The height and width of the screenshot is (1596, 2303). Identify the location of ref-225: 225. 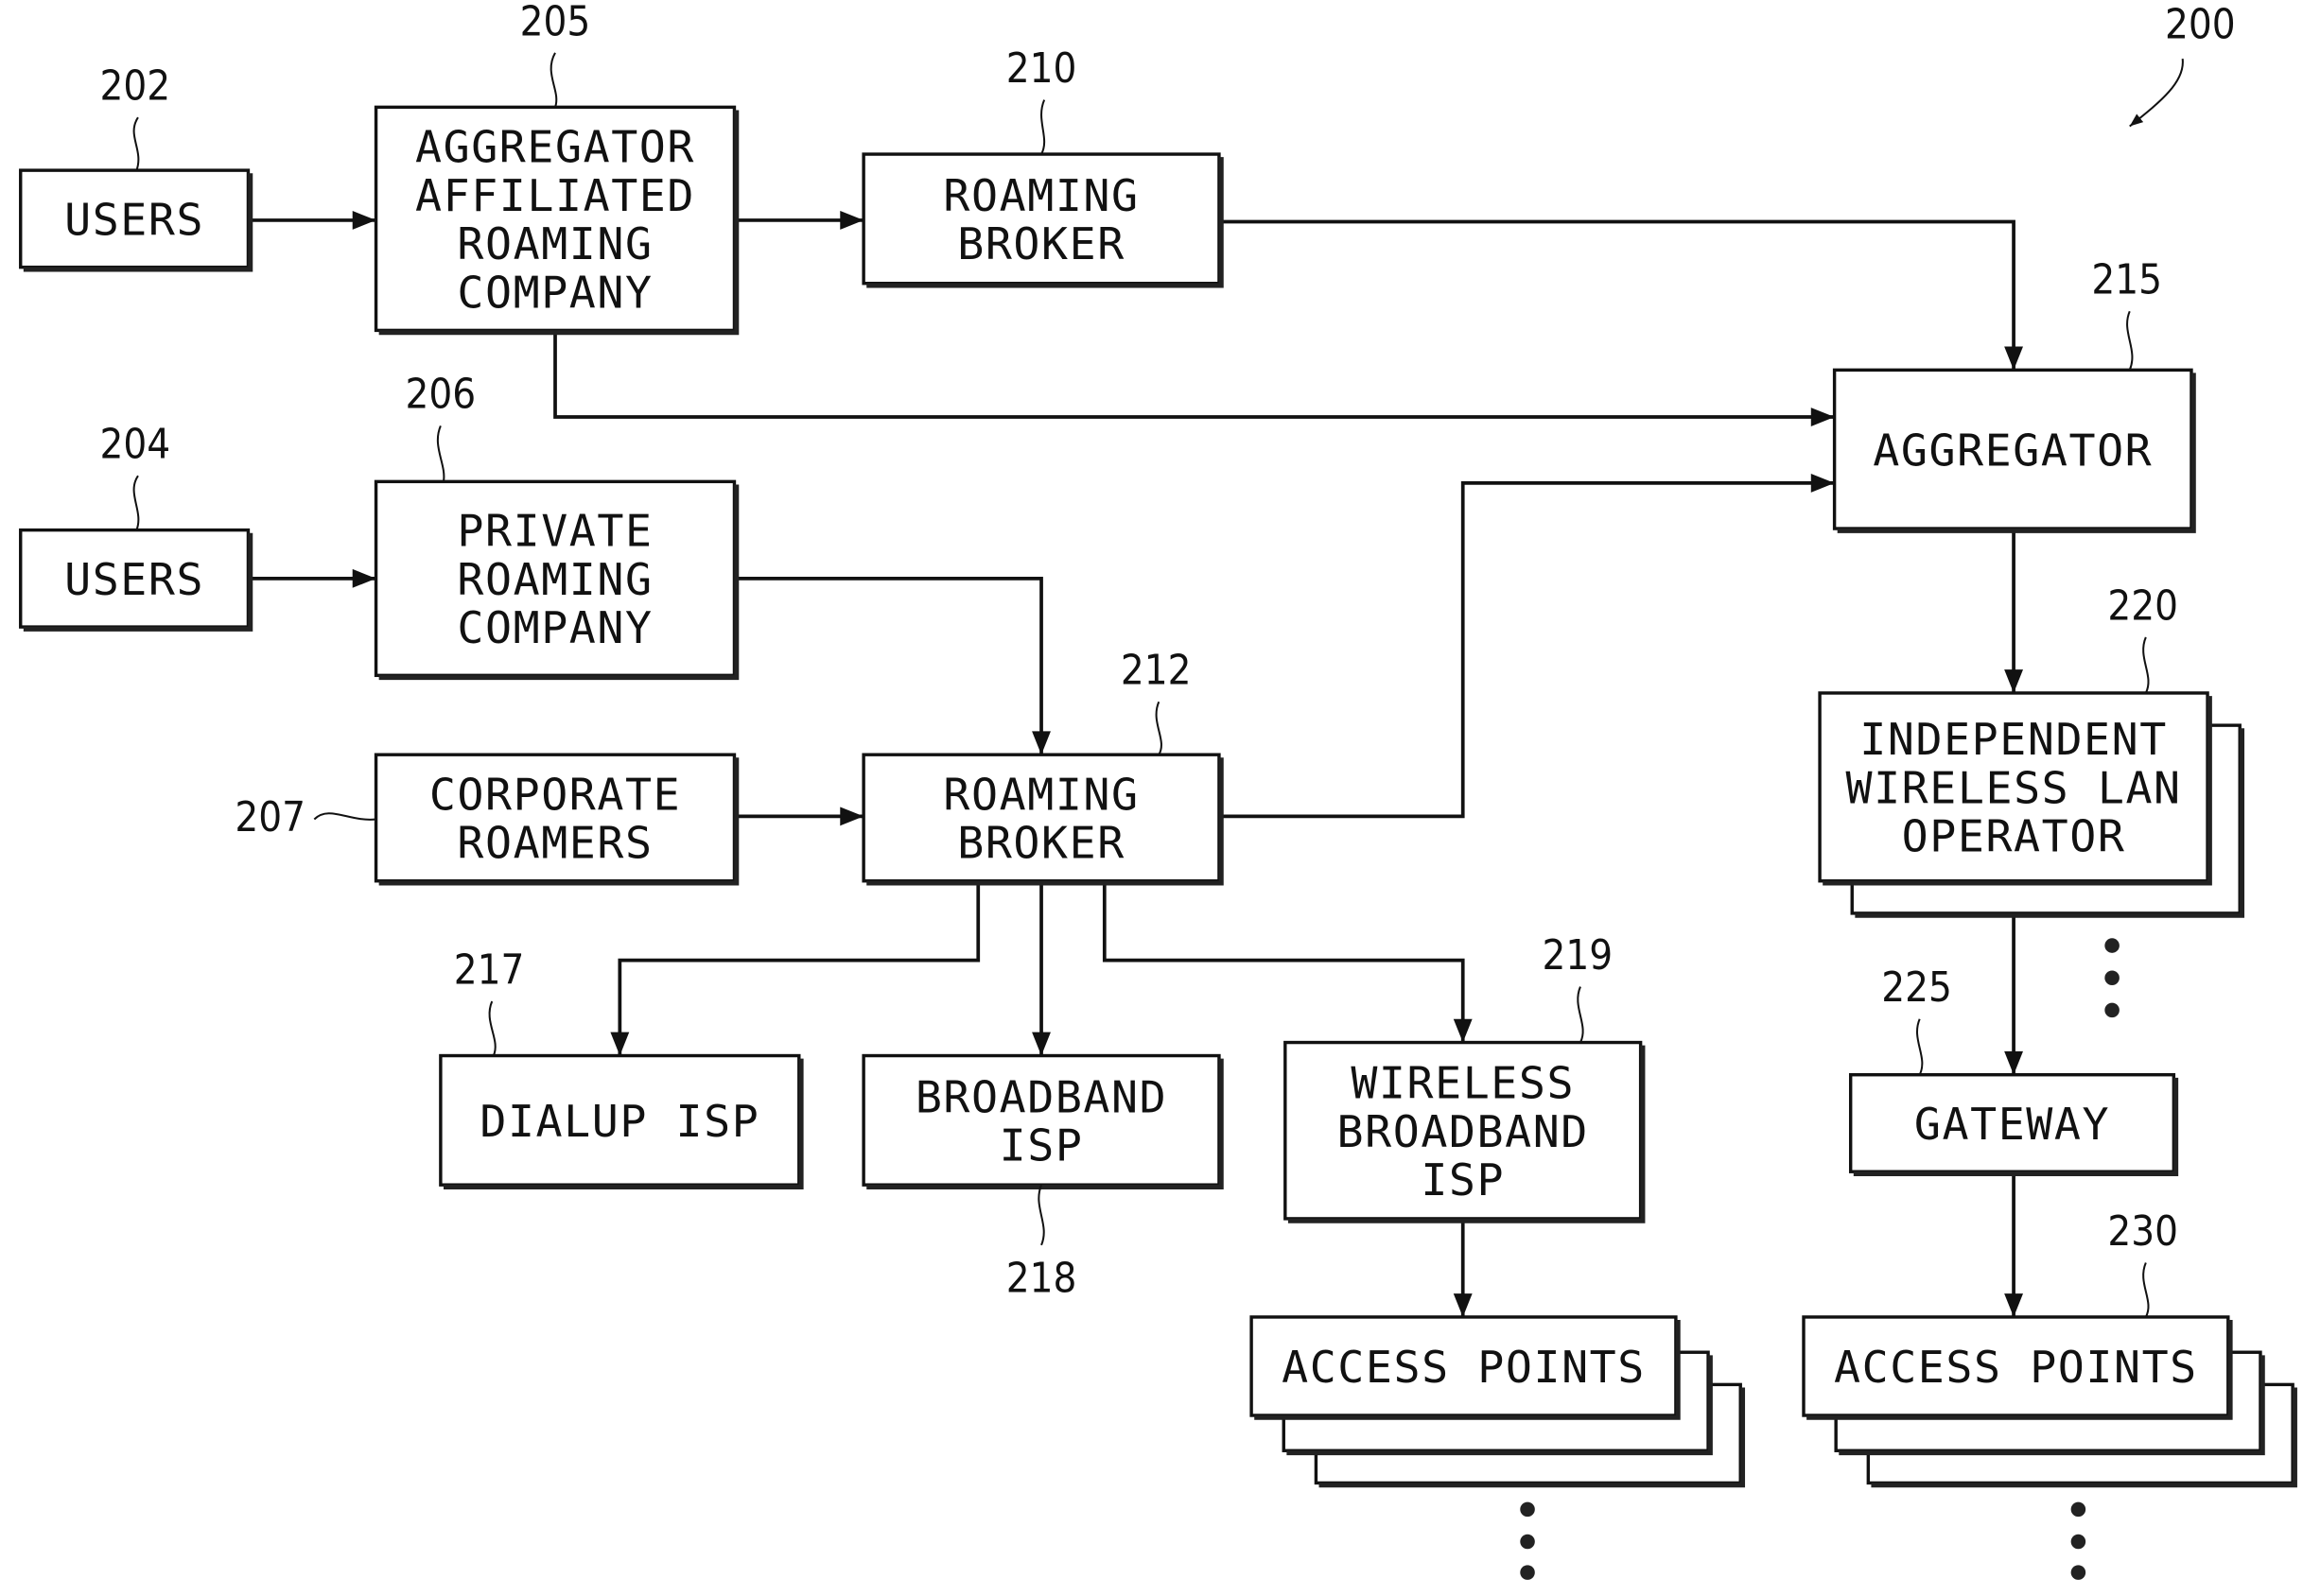
(1917, 1020).